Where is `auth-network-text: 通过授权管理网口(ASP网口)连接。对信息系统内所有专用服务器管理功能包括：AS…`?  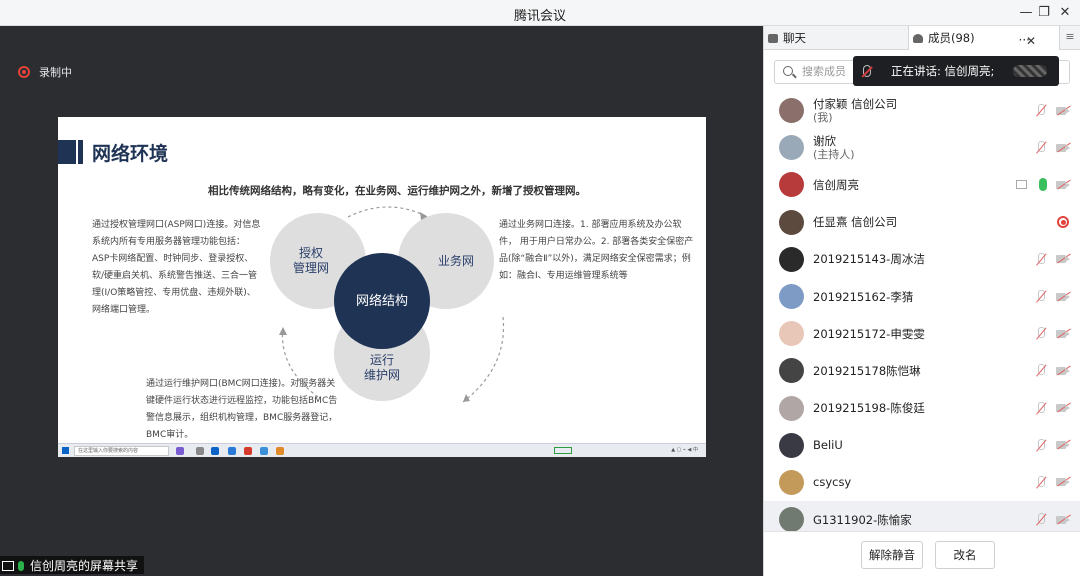
auth-network-text: 通过授权管理网口(ASP网口)连接。对信息系统内所有专用服务器管理功能包括：AS… is located at coordinates (176, 267).